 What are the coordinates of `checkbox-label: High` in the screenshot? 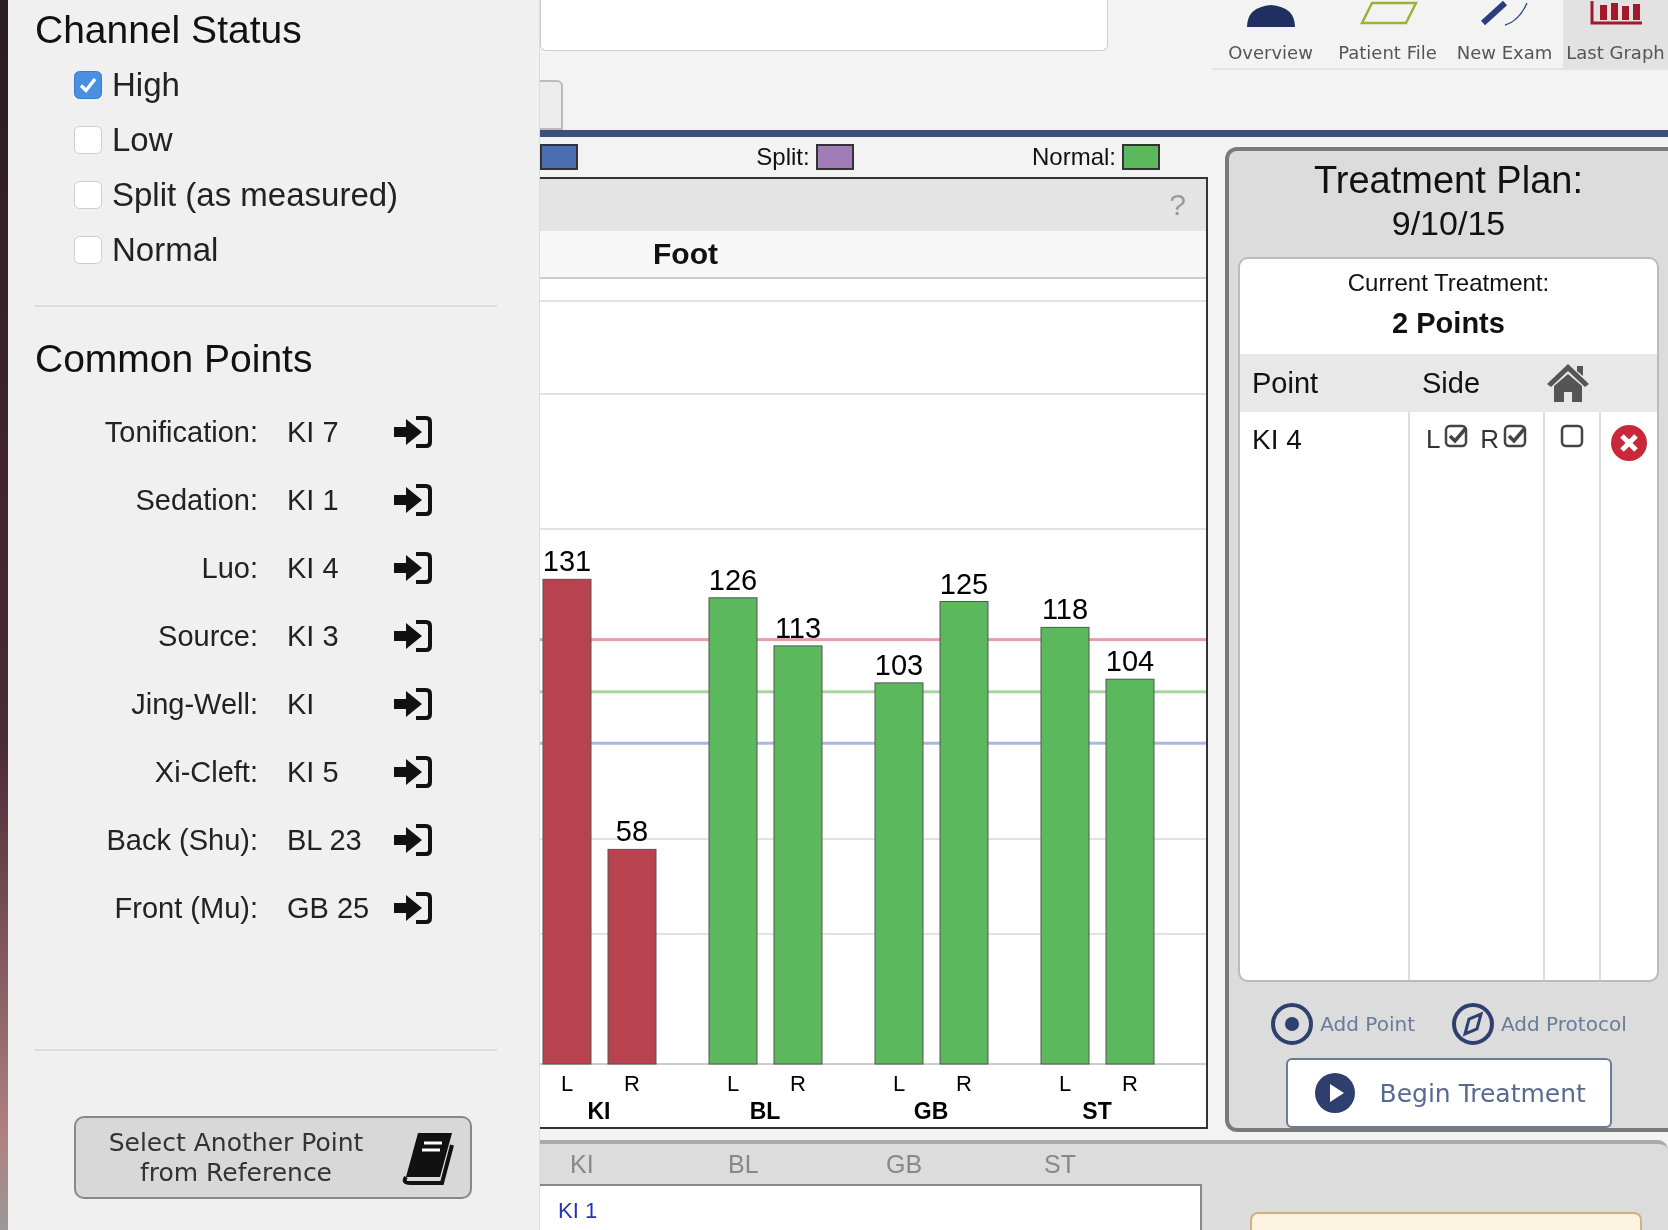 It's located at (146, 85).